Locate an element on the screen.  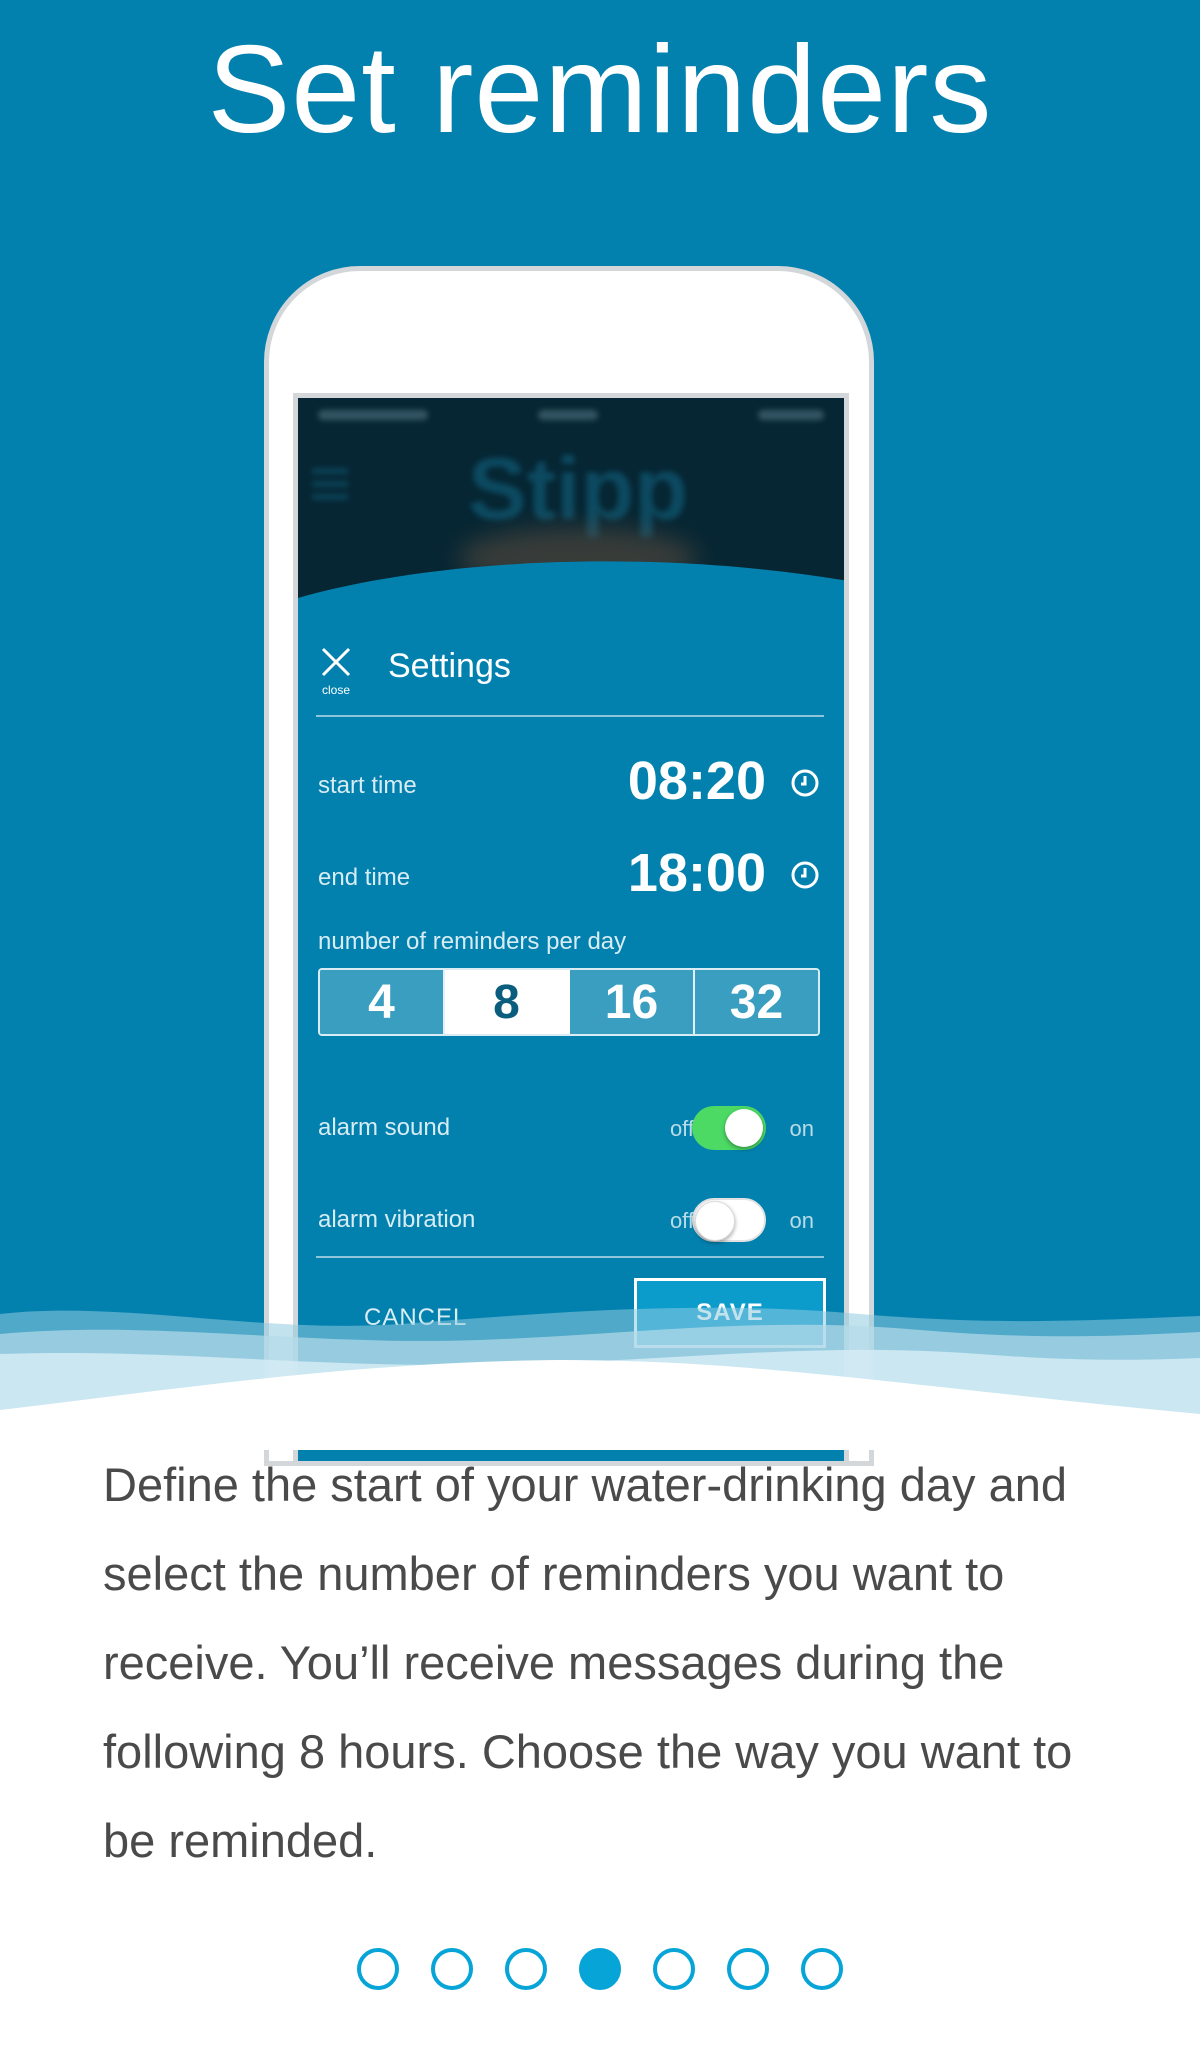
page-dot-4-active is located at coordinates (600, 1969).